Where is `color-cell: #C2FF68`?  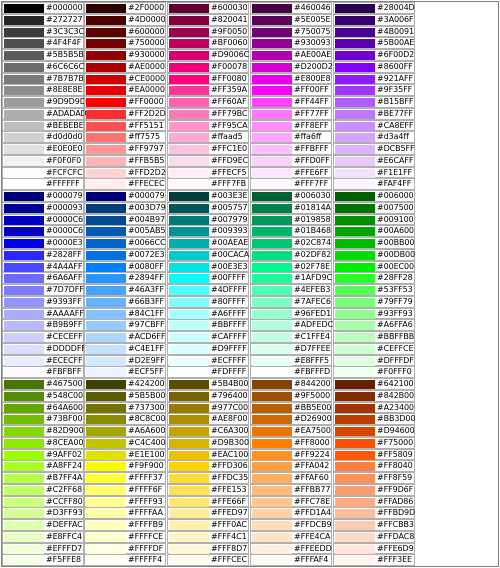 color-cell: #C2FF68 is located at coordinates (43, 489).